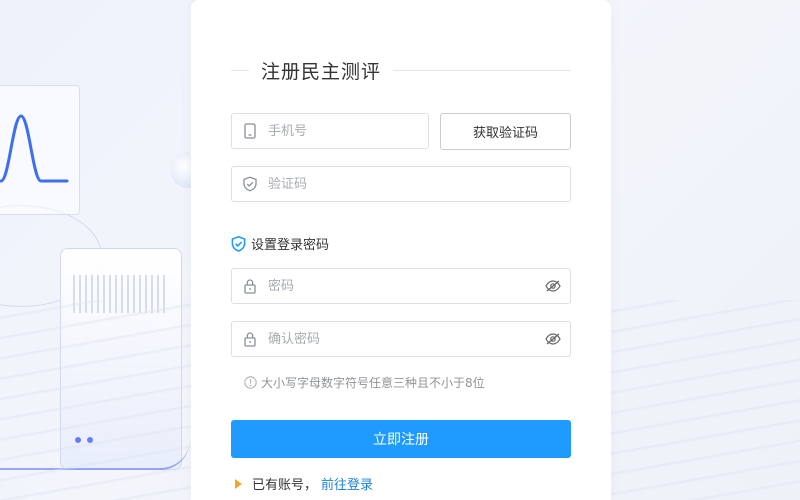  I want to click on password-field, so click(401, 286).